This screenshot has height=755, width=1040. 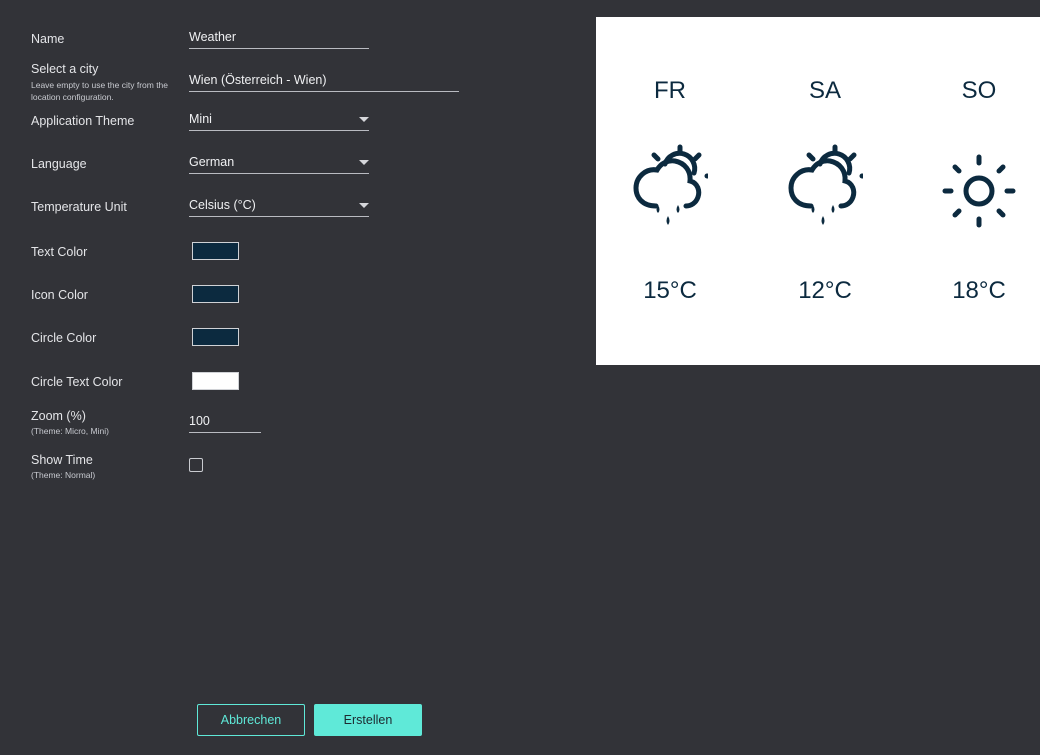 What do you see at coordinates (364, 205) in the screenshot?
I see `temp-unit-chevron-down-icon` at bounding box center [364, 205].